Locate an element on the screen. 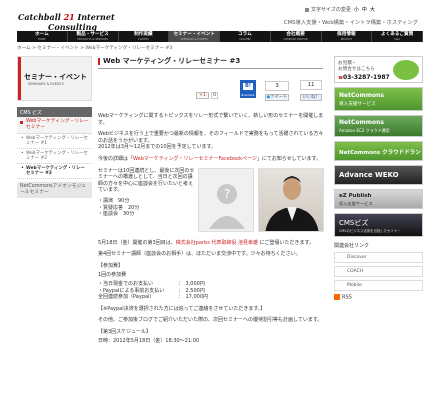  nav-home: ホーム HOME is located at coordinates (42, 36).